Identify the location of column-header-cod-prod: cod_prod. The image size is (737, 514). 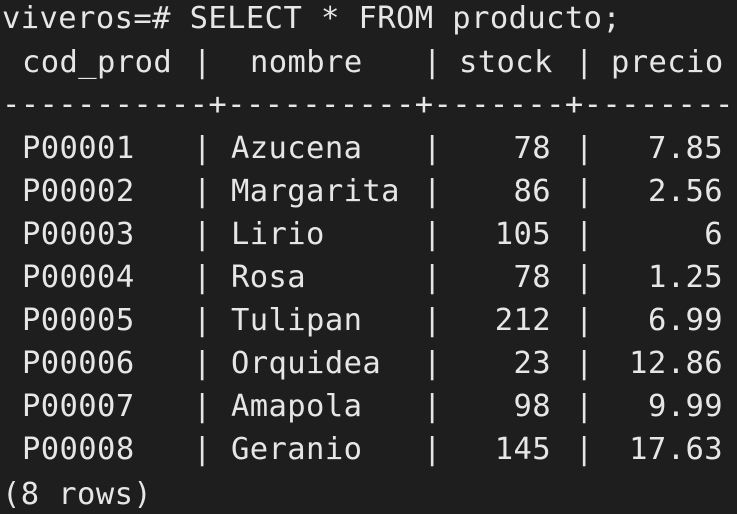
(97, 62).